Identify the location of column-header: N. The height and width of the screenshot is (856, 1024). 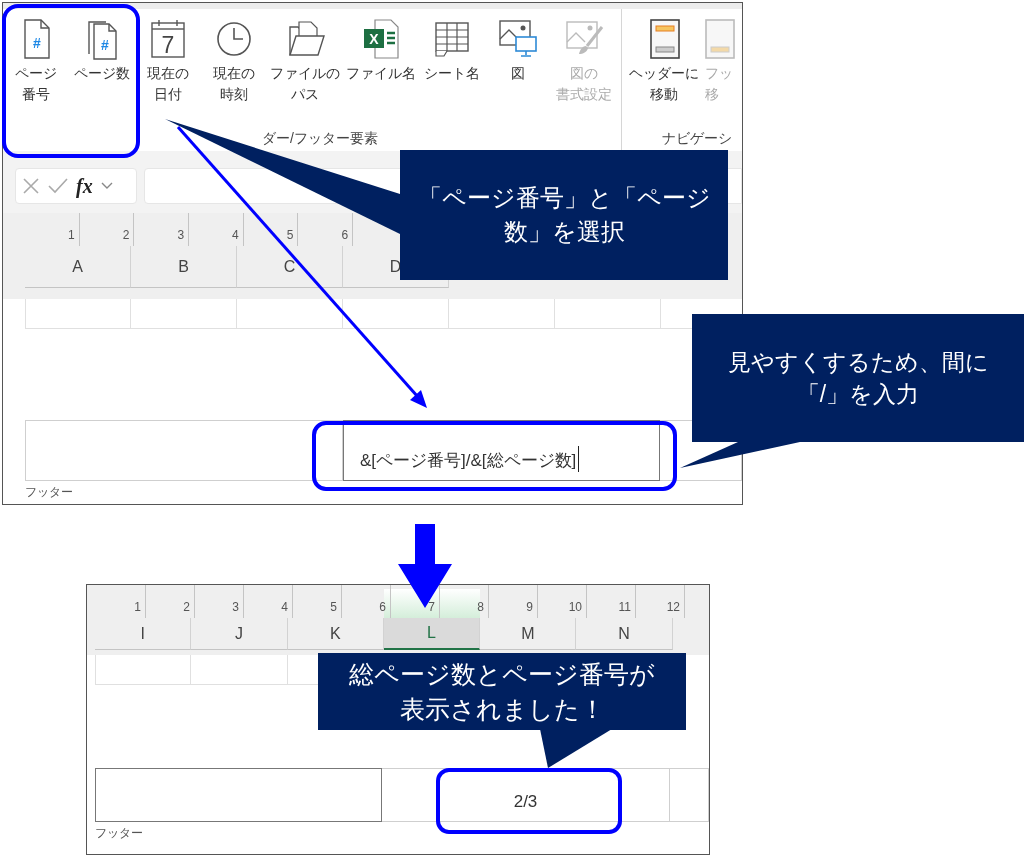
(624, 634).